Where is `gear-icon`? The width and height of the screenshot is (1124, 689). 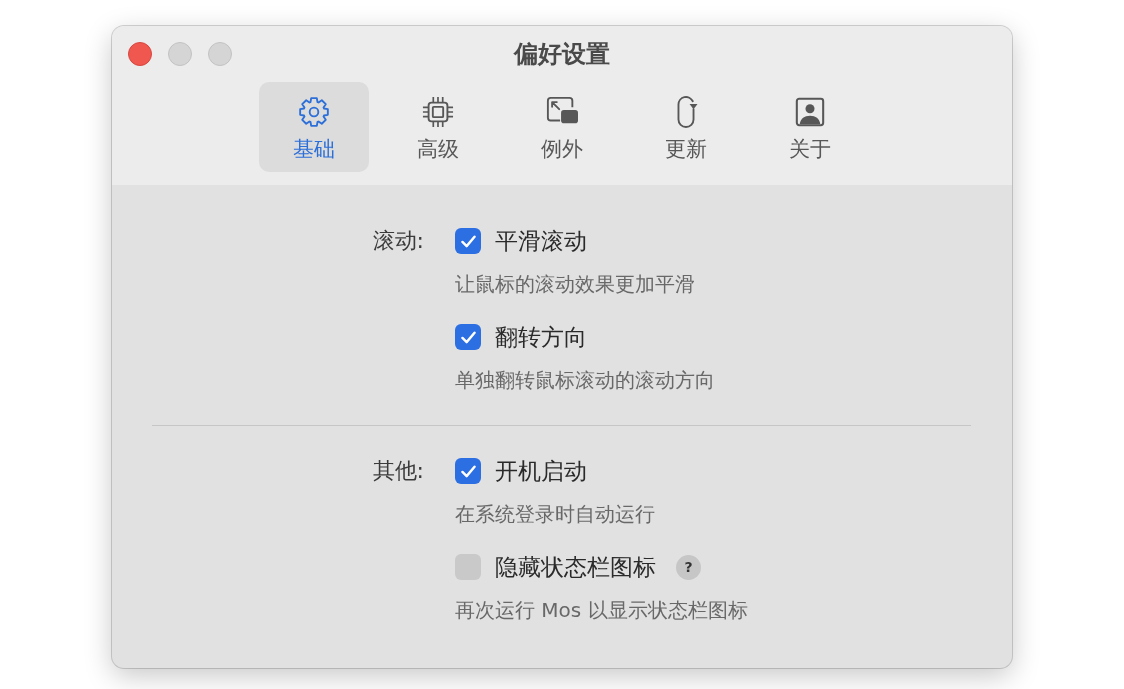
gear-icon is located at coordinates (314, 112).